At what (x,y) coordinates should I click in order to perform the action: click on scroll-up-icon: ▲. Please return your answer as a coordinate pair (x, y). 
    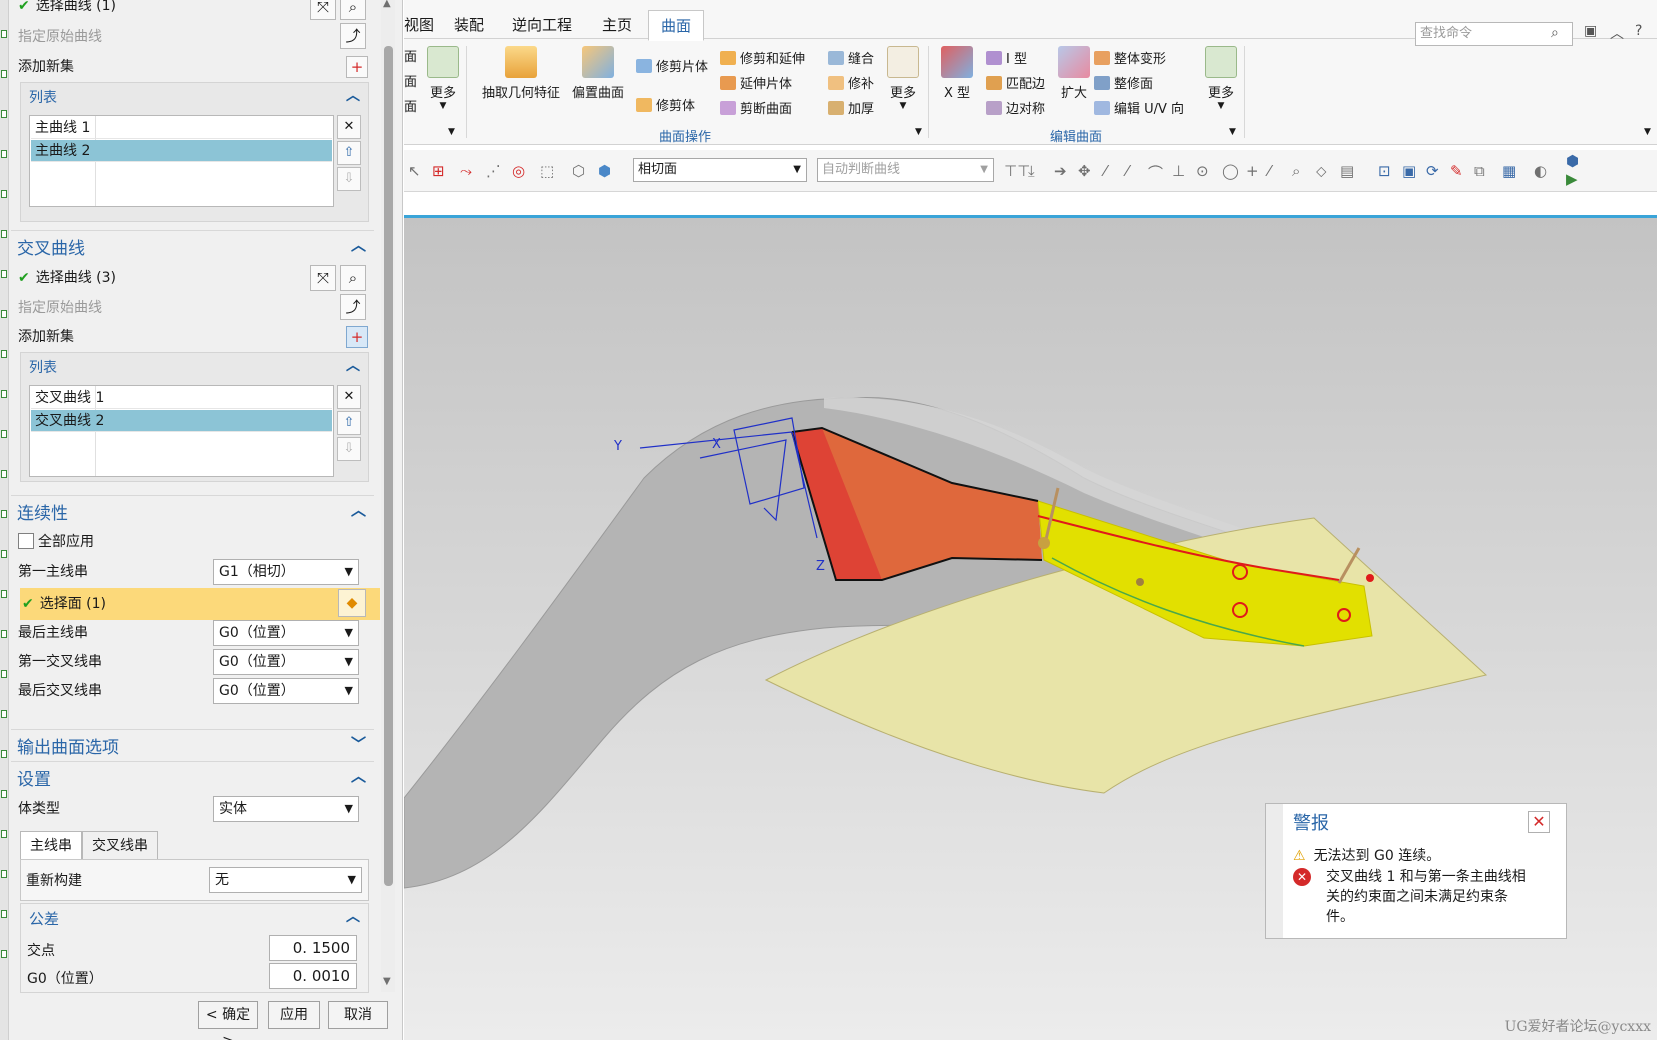
    Looking at the image, I should click on (387, 4).